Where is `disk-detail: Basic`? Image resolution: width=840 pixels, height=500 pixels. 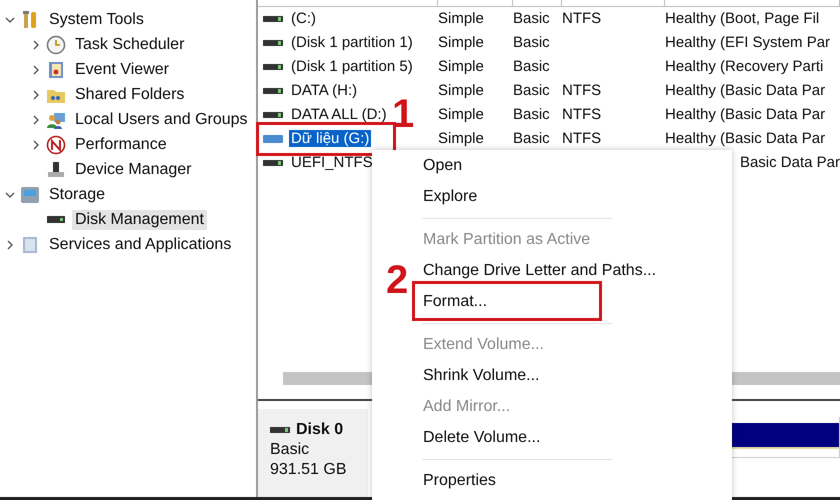 disk-detail: Basic is located at coordinates (290, 450).